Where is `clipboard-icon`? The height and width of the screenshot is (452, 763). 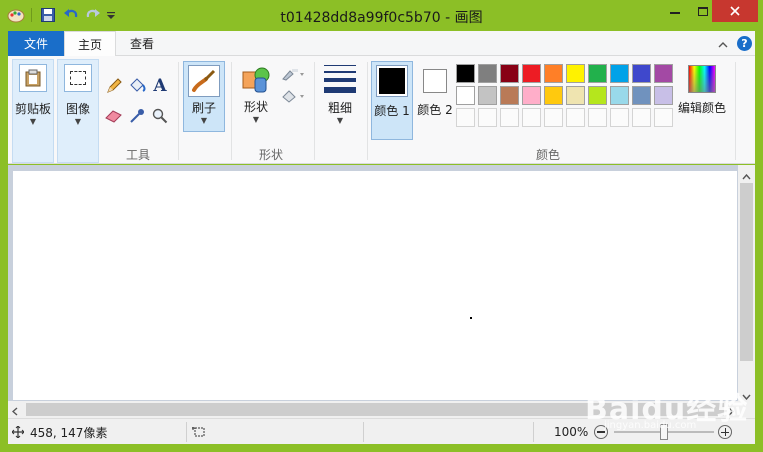
clipboard-icon is located at coordinates (33, 78).